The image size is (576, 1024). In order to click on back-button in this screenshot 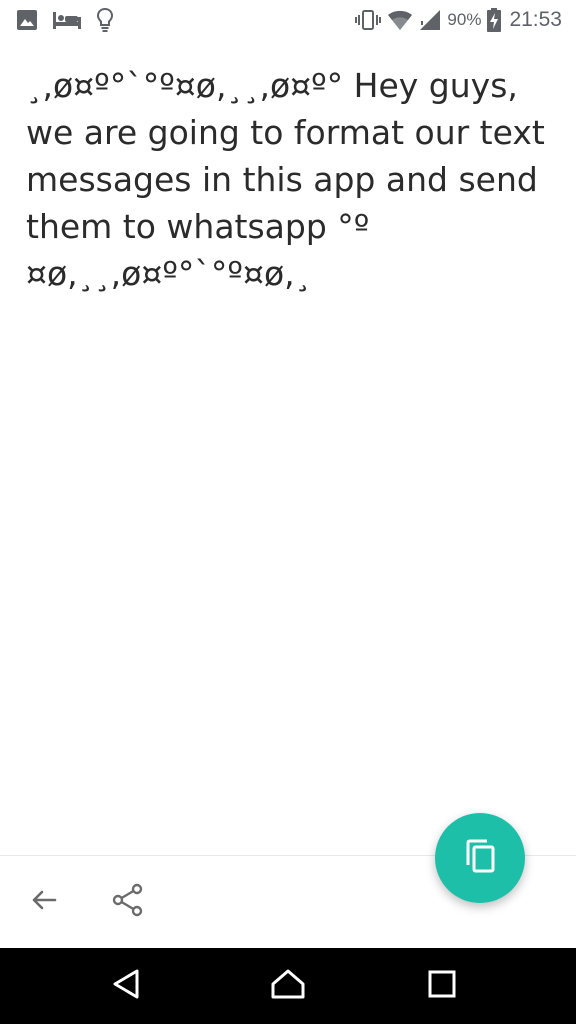, I will do `click(44, 902)`.